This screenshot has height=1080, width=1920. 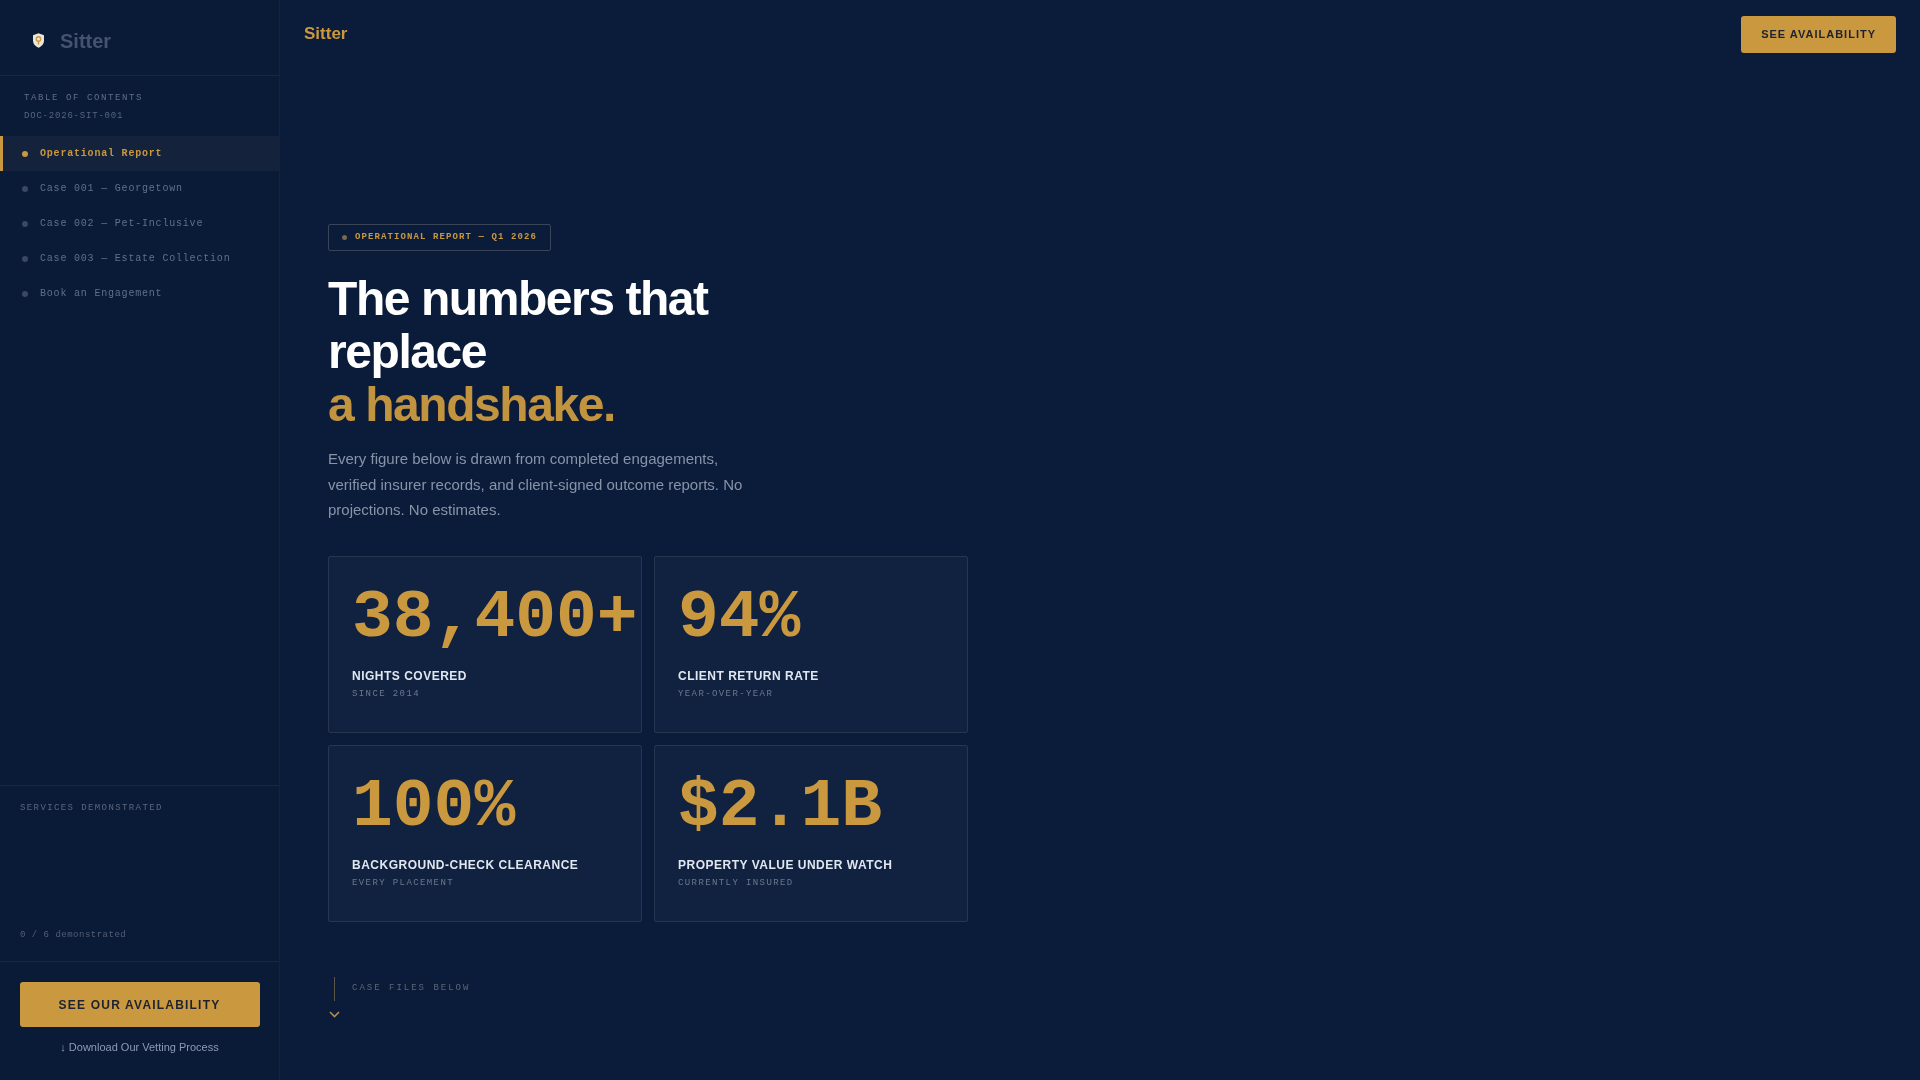 What do you see at coordinates (748, 675) in the screenshot?
I see `stat-label: CLIENT RETURN RATE` at bounding box center [748, 675].